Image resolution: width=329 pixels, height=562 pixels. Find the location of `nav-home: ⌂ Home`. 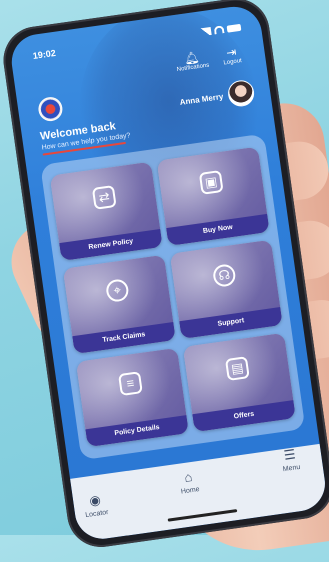

nav-home: ⌂ Home is located at coordinates (189, 482).